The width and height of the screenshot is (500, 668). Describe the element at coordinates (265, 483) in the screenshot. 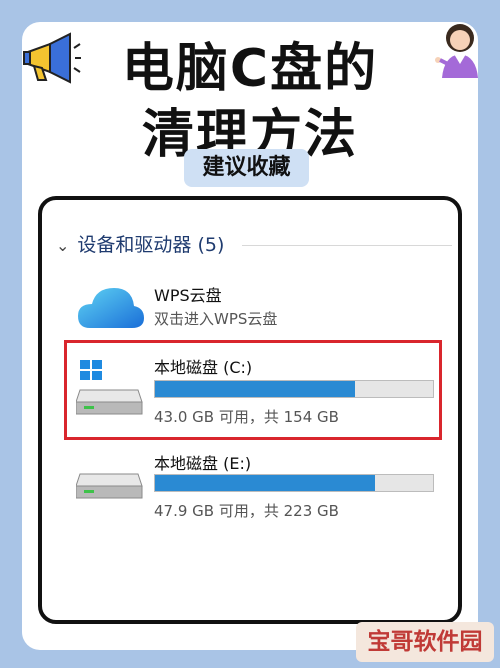

I see `drive-e-usage-fill` at that location.